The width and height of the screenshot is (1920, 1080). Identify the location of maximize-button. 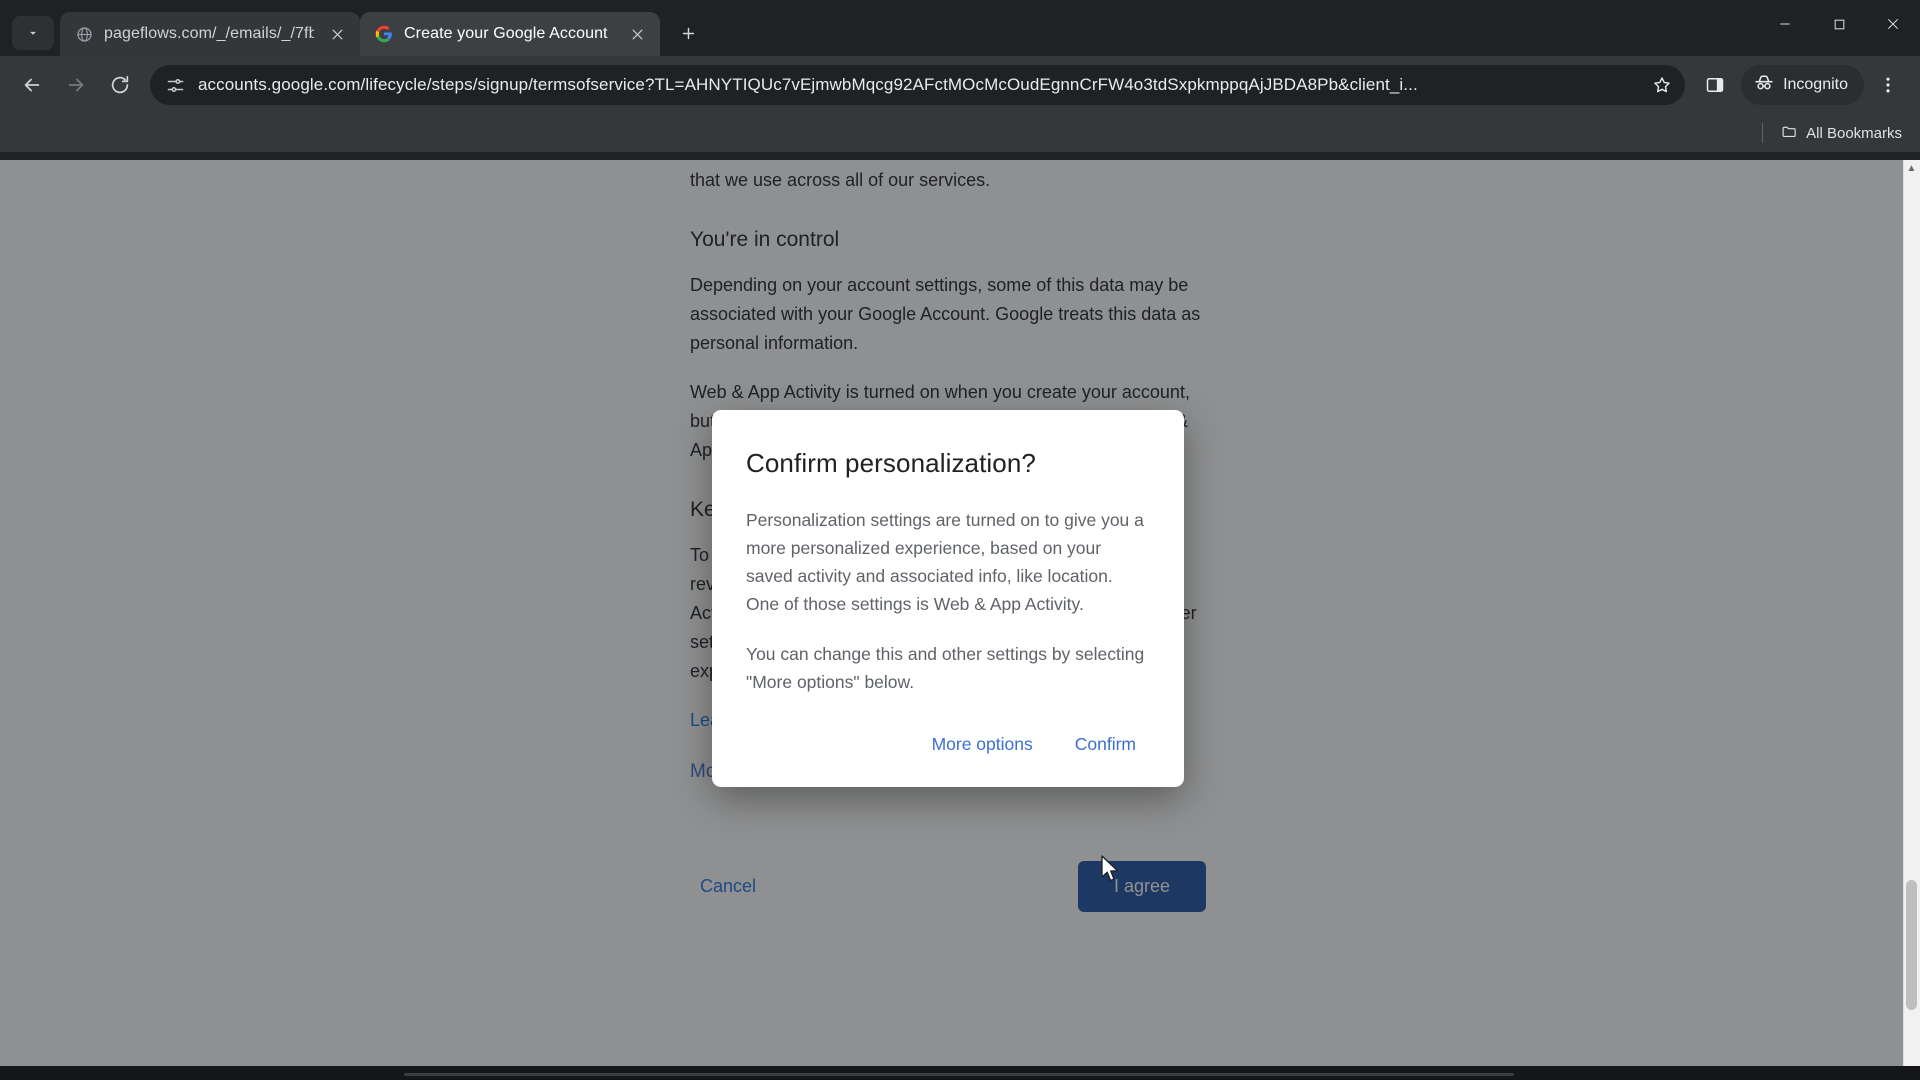
(1839, 24).